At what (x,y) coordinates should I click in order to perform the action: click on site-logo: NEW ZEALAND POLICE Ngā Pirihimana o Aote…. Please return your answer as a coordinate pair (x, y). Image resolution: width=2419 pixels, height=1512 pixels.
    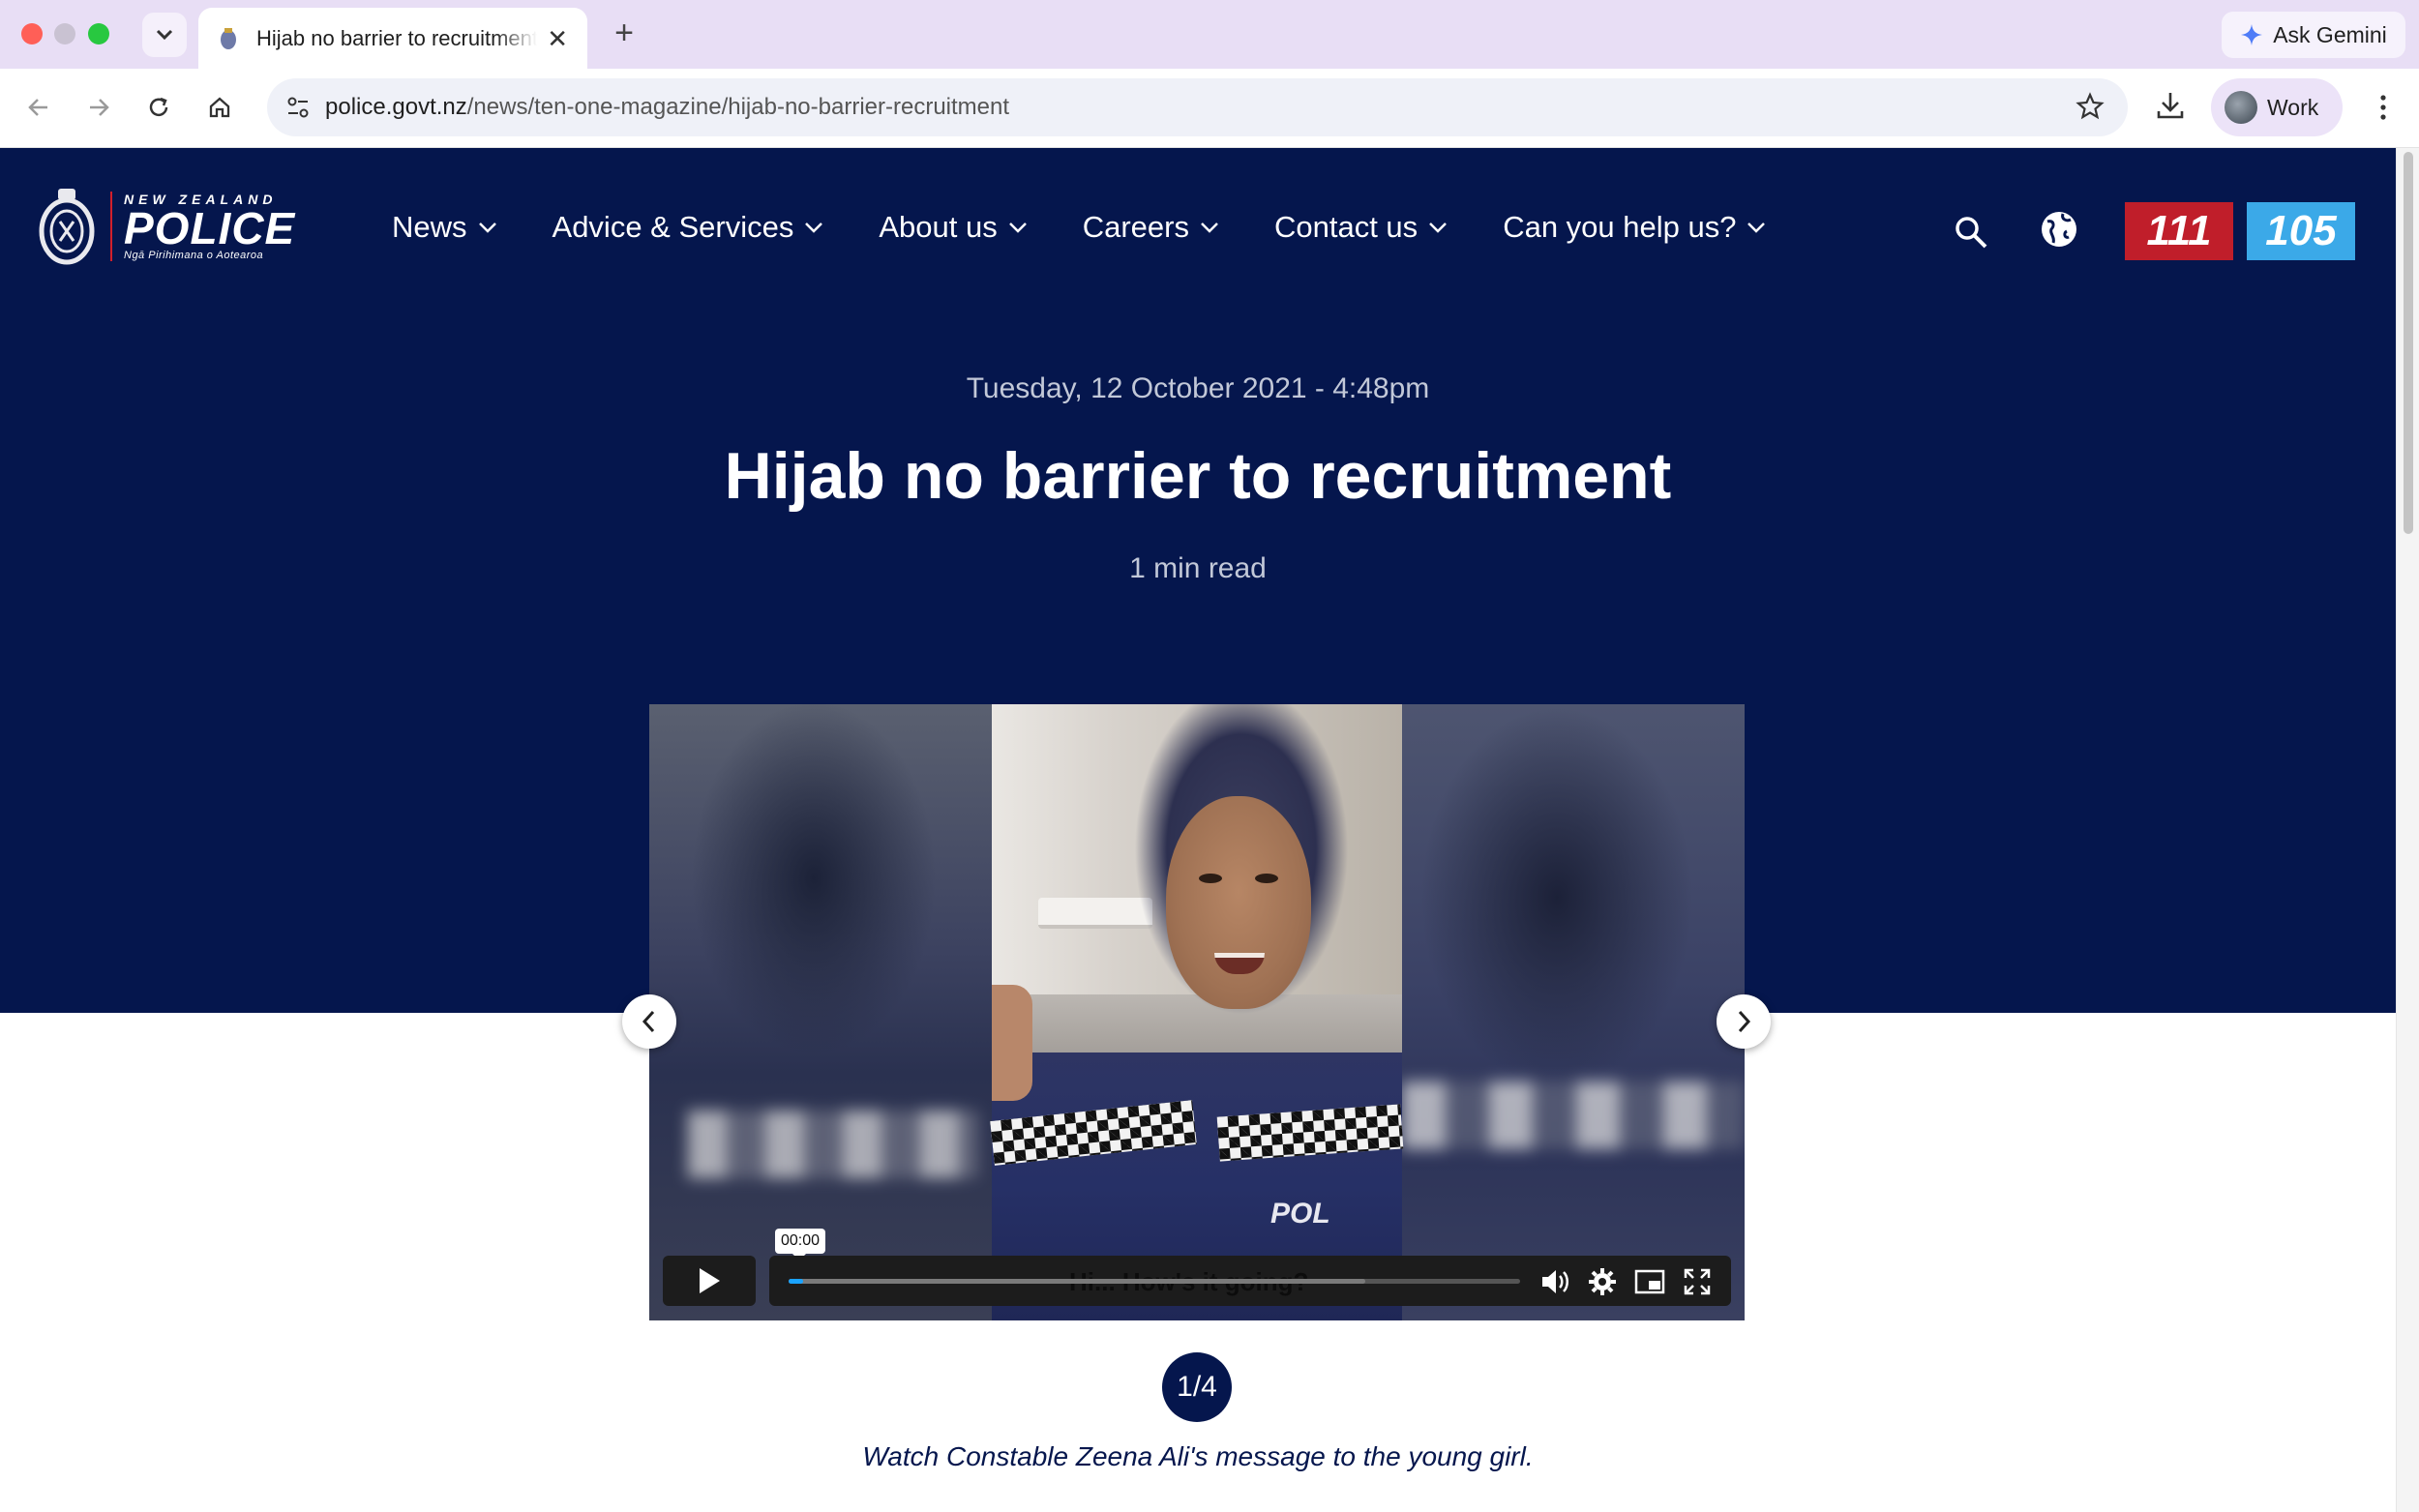
    Looking at the image, I should click on (166, 226).